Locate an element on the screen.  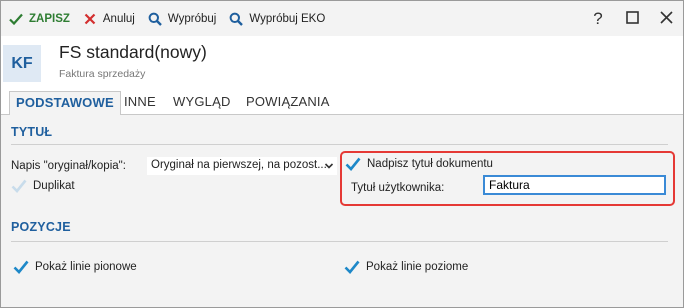
try-button: Wypróbuj is located at coordinates (181, 19).